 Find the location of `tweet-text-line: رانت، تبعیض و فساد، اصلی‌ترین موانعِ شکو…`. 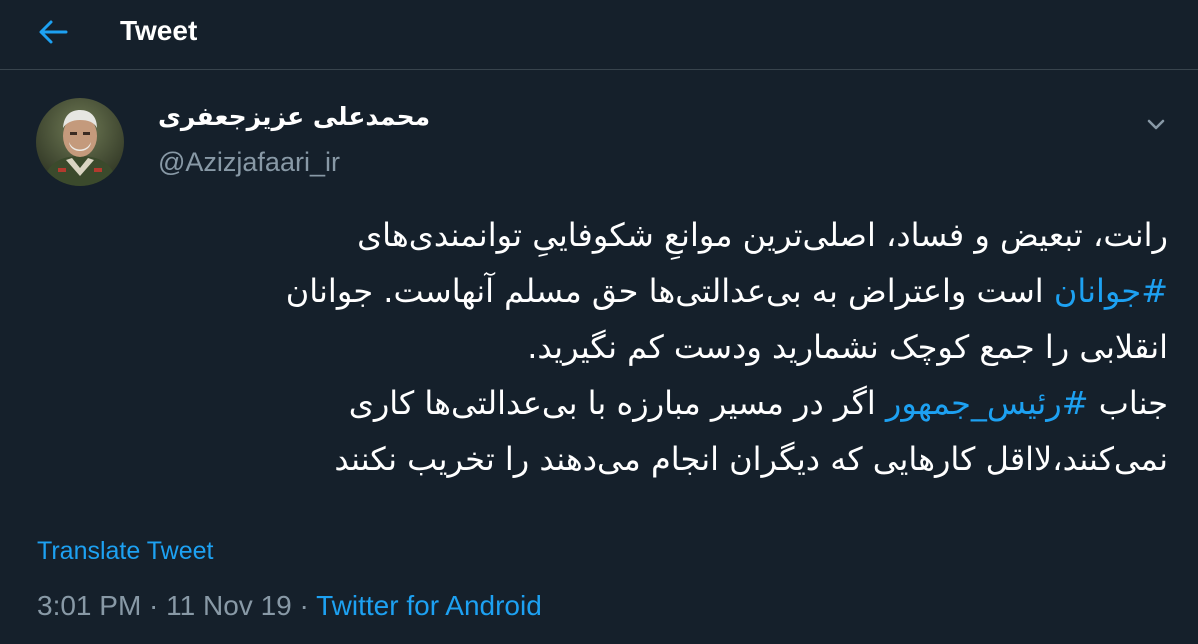

tweet-text-line: رانت، تبعیض و فساد، اصلی‌ترین موانعِ شکو… is located at coordinates (599, 235).